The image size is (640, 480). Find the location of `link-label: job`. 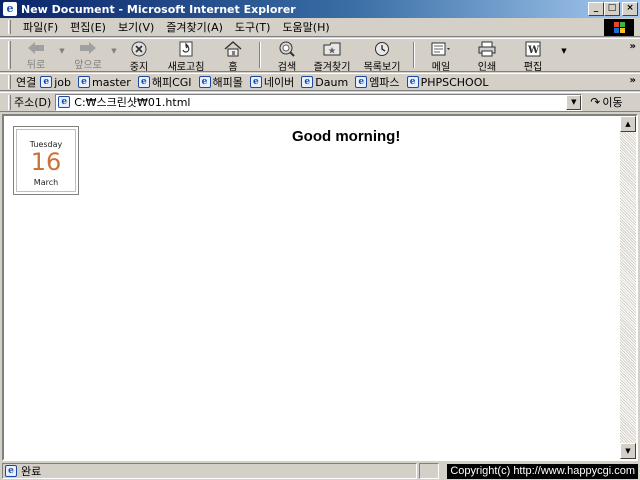

link-label: job is located at coordinates (63, 82).